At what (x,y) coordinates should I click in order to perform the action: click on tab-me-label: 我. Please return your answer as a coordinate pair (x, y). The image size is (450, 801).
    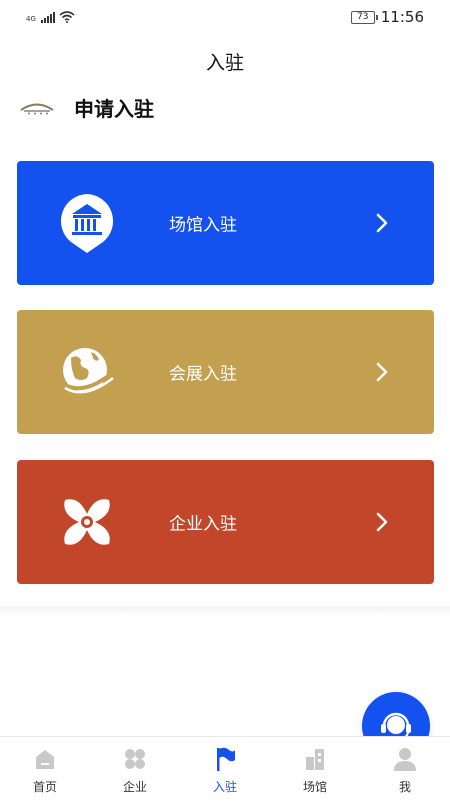
    Looking at the image, I should click on (404, 787).